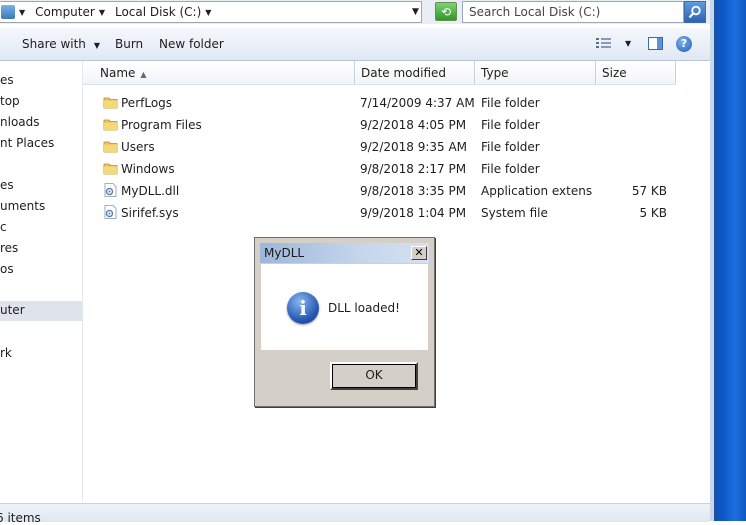  I want to click on breadcrumb: ▼ Computer ▼ Local Disk (C:) ▼, so click(211, 12).